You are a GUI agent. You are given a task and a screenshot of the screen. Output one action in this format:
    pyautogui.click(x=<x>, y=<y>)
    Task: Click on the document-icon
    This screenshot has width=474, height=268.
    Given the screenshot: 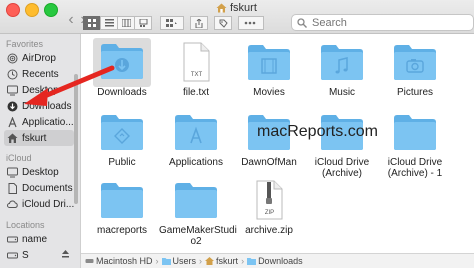 What is the action you would take?
    pyautogui.click(x=12, y=188)
    